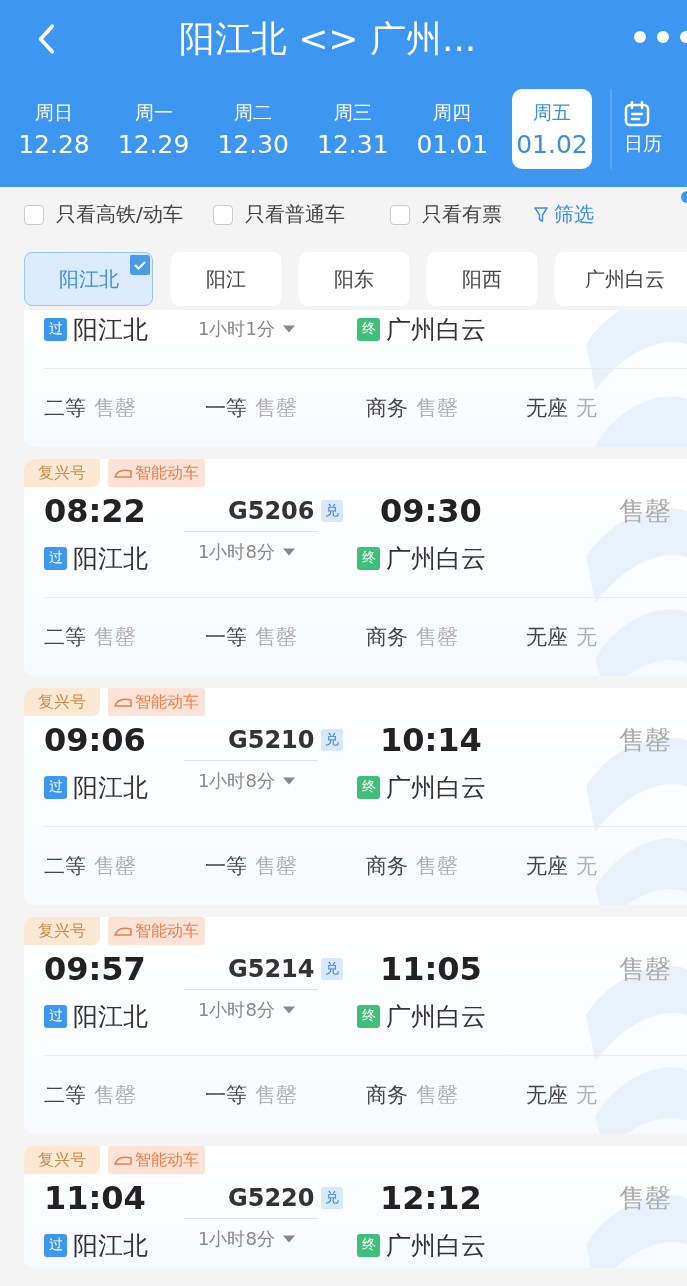 Image resolution: width=687 pixels, height=1286 pixels. Describe the element at coordinates (271, 511) in the screenshot. I see `train-number: G5206` at that location.